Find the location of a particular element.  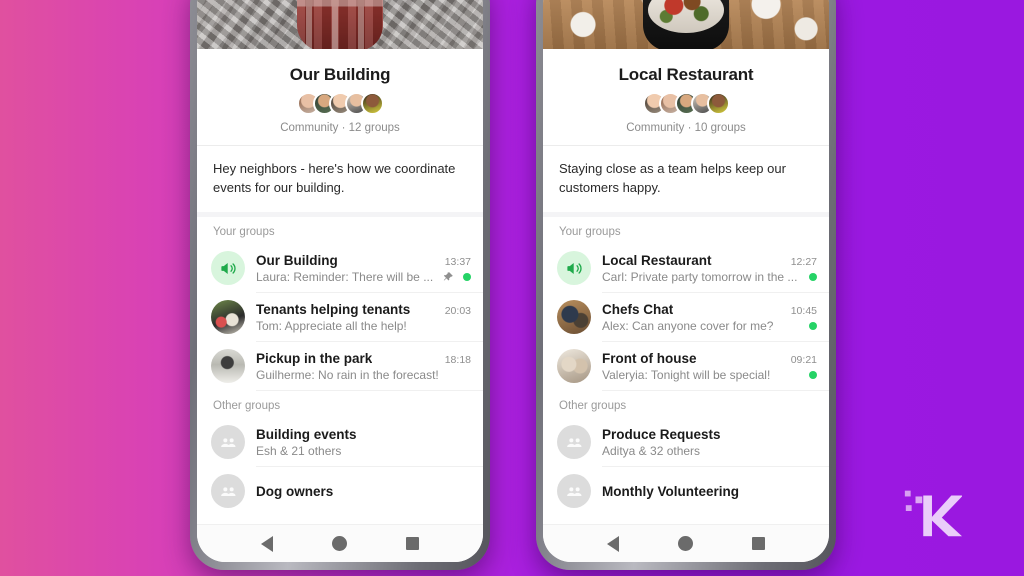

list-item-bottom: Tom: Appreciate all the help! is located at coordinates (363, 326).